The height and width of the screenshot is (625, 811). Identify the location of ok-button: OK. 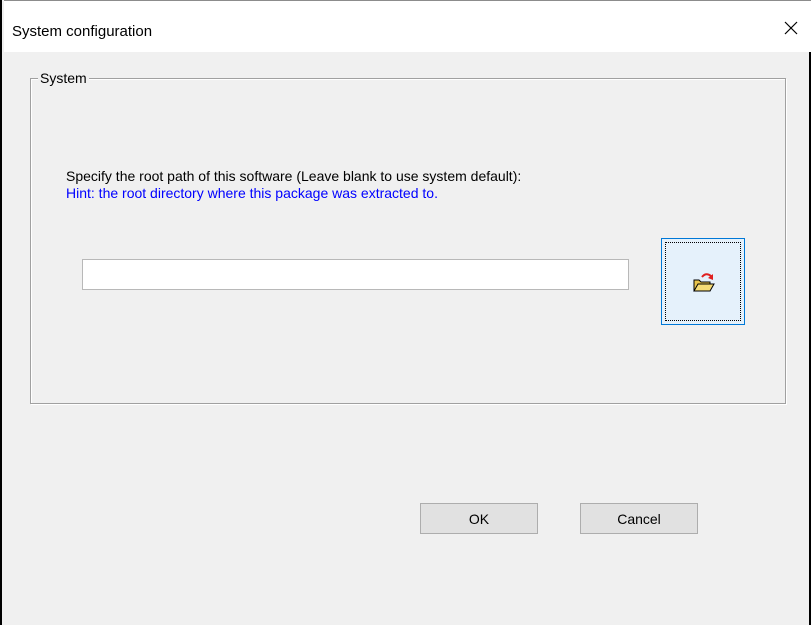
(479, 518).